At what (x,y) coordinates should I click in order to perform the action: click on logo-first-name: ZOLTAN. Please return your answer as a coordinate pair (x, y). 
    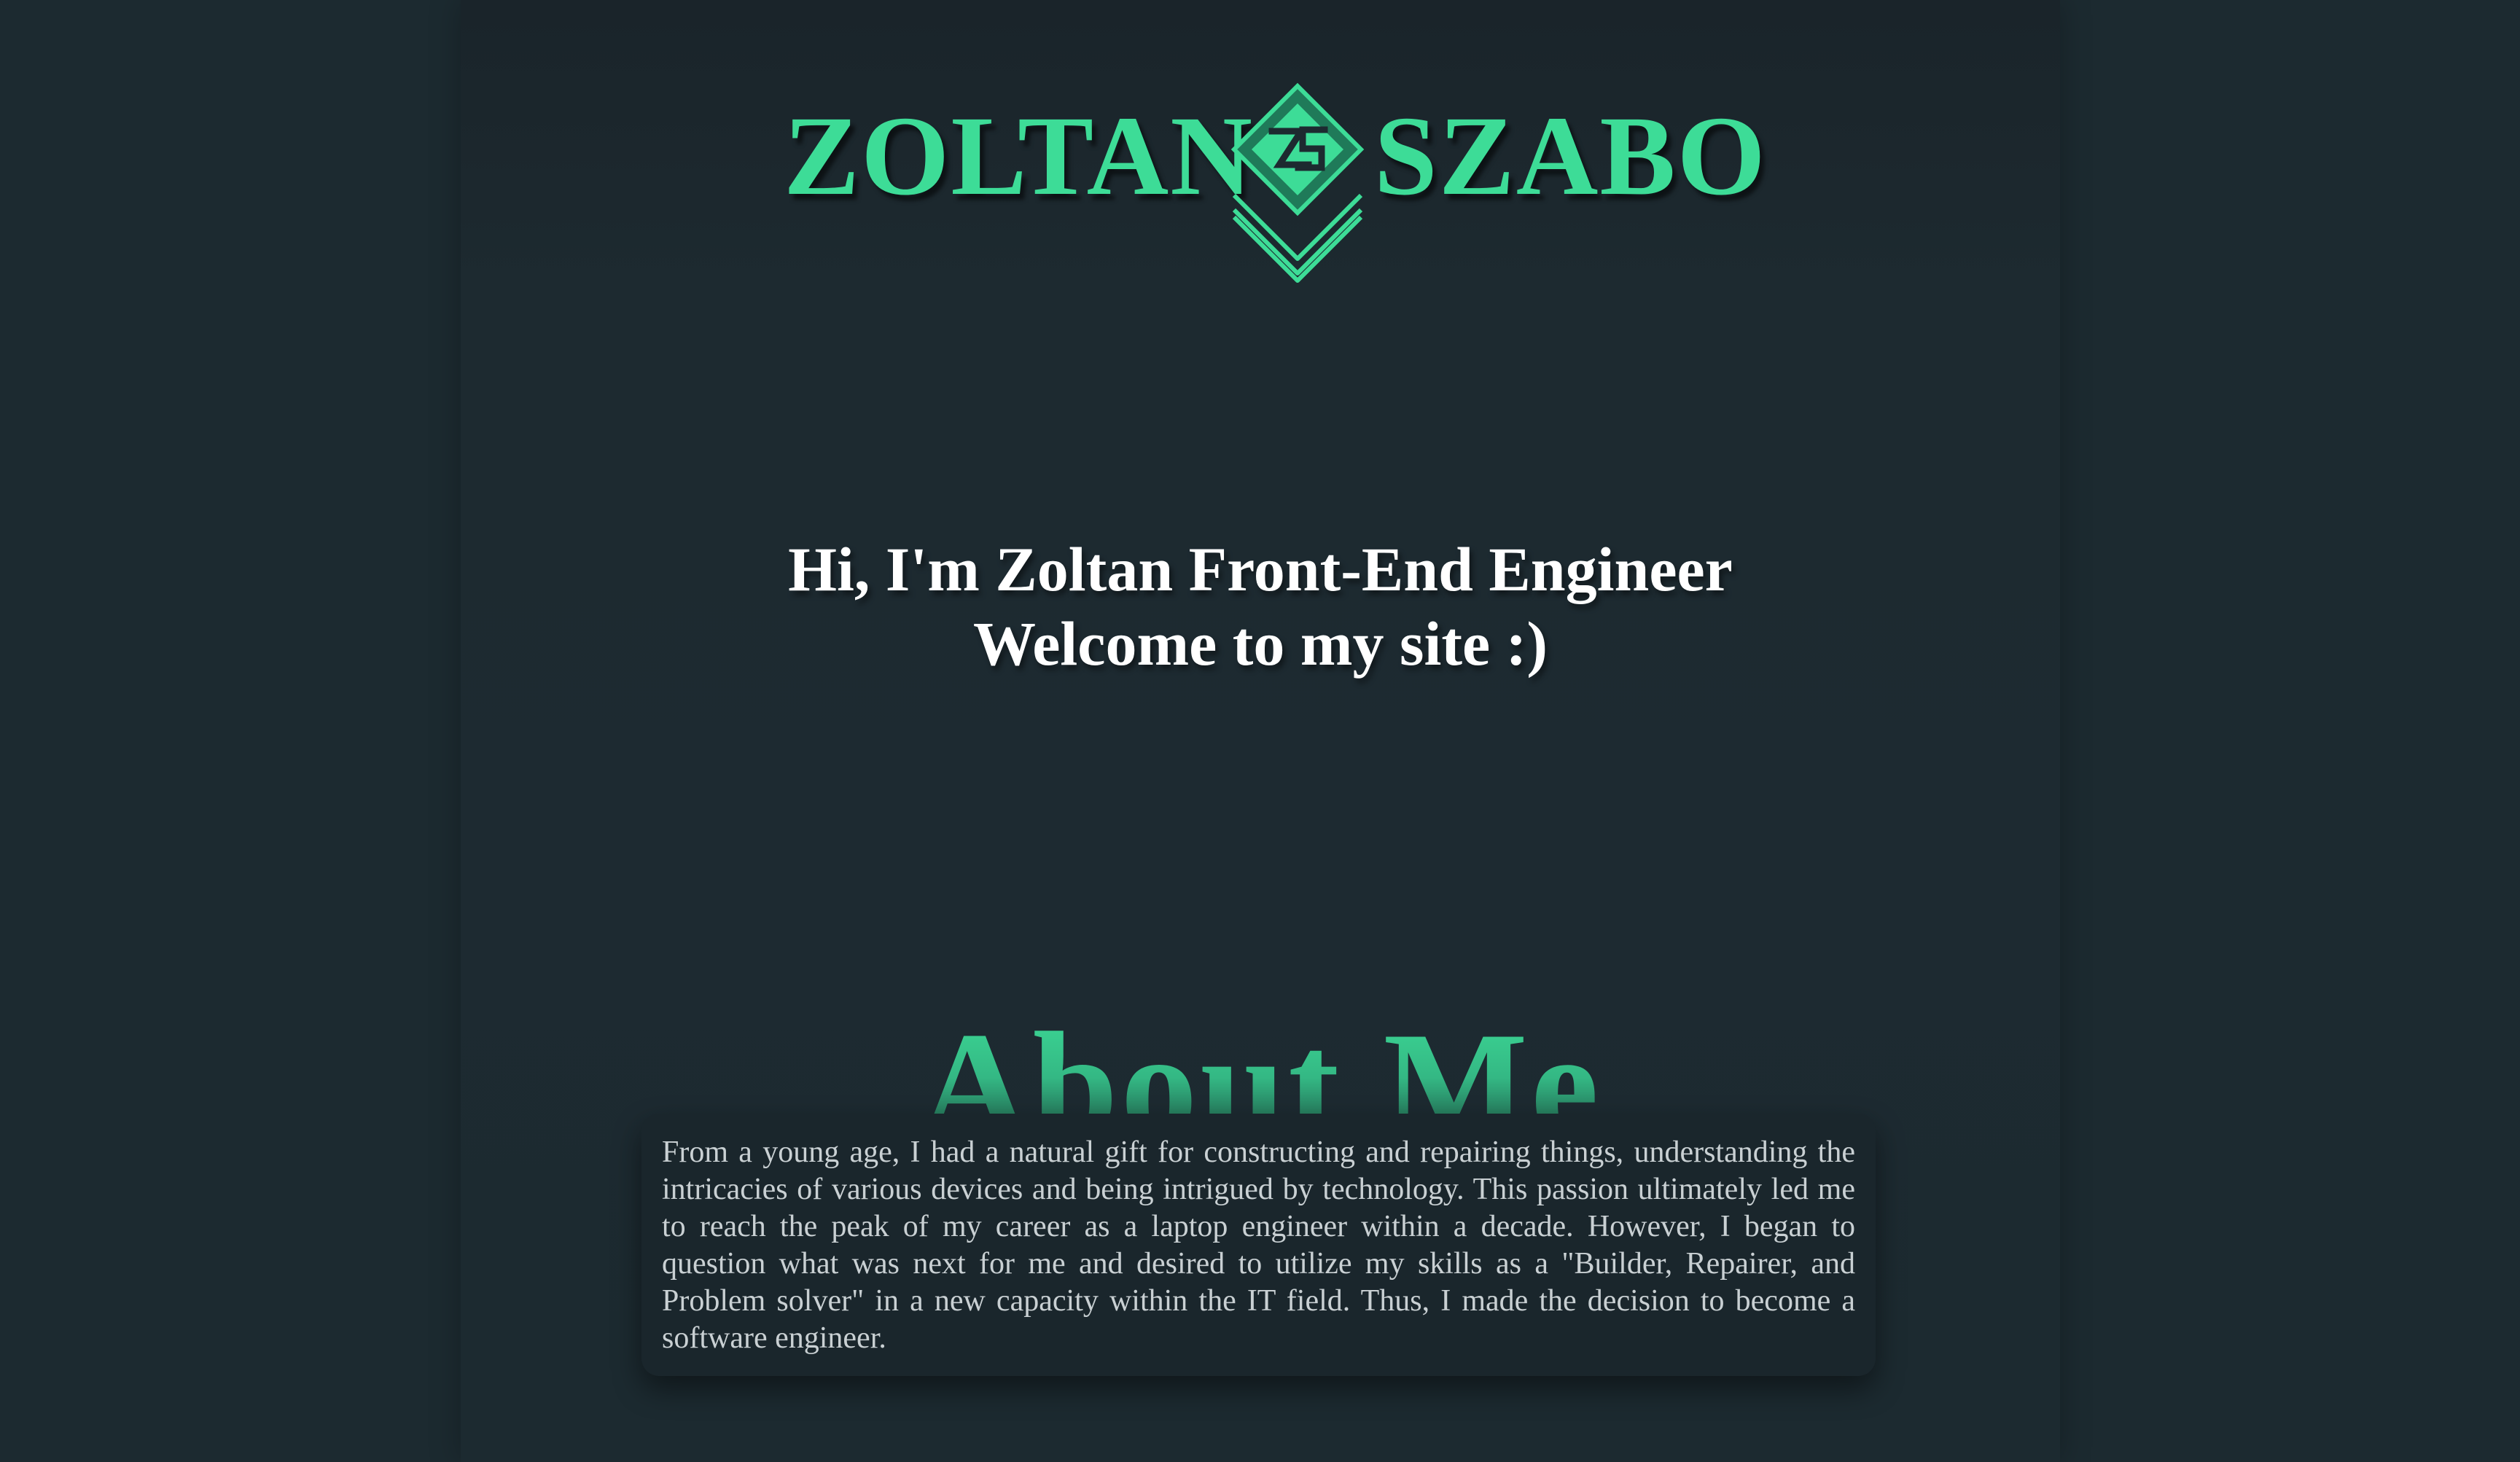
    Looking at the image, I should click on (1019, 156).